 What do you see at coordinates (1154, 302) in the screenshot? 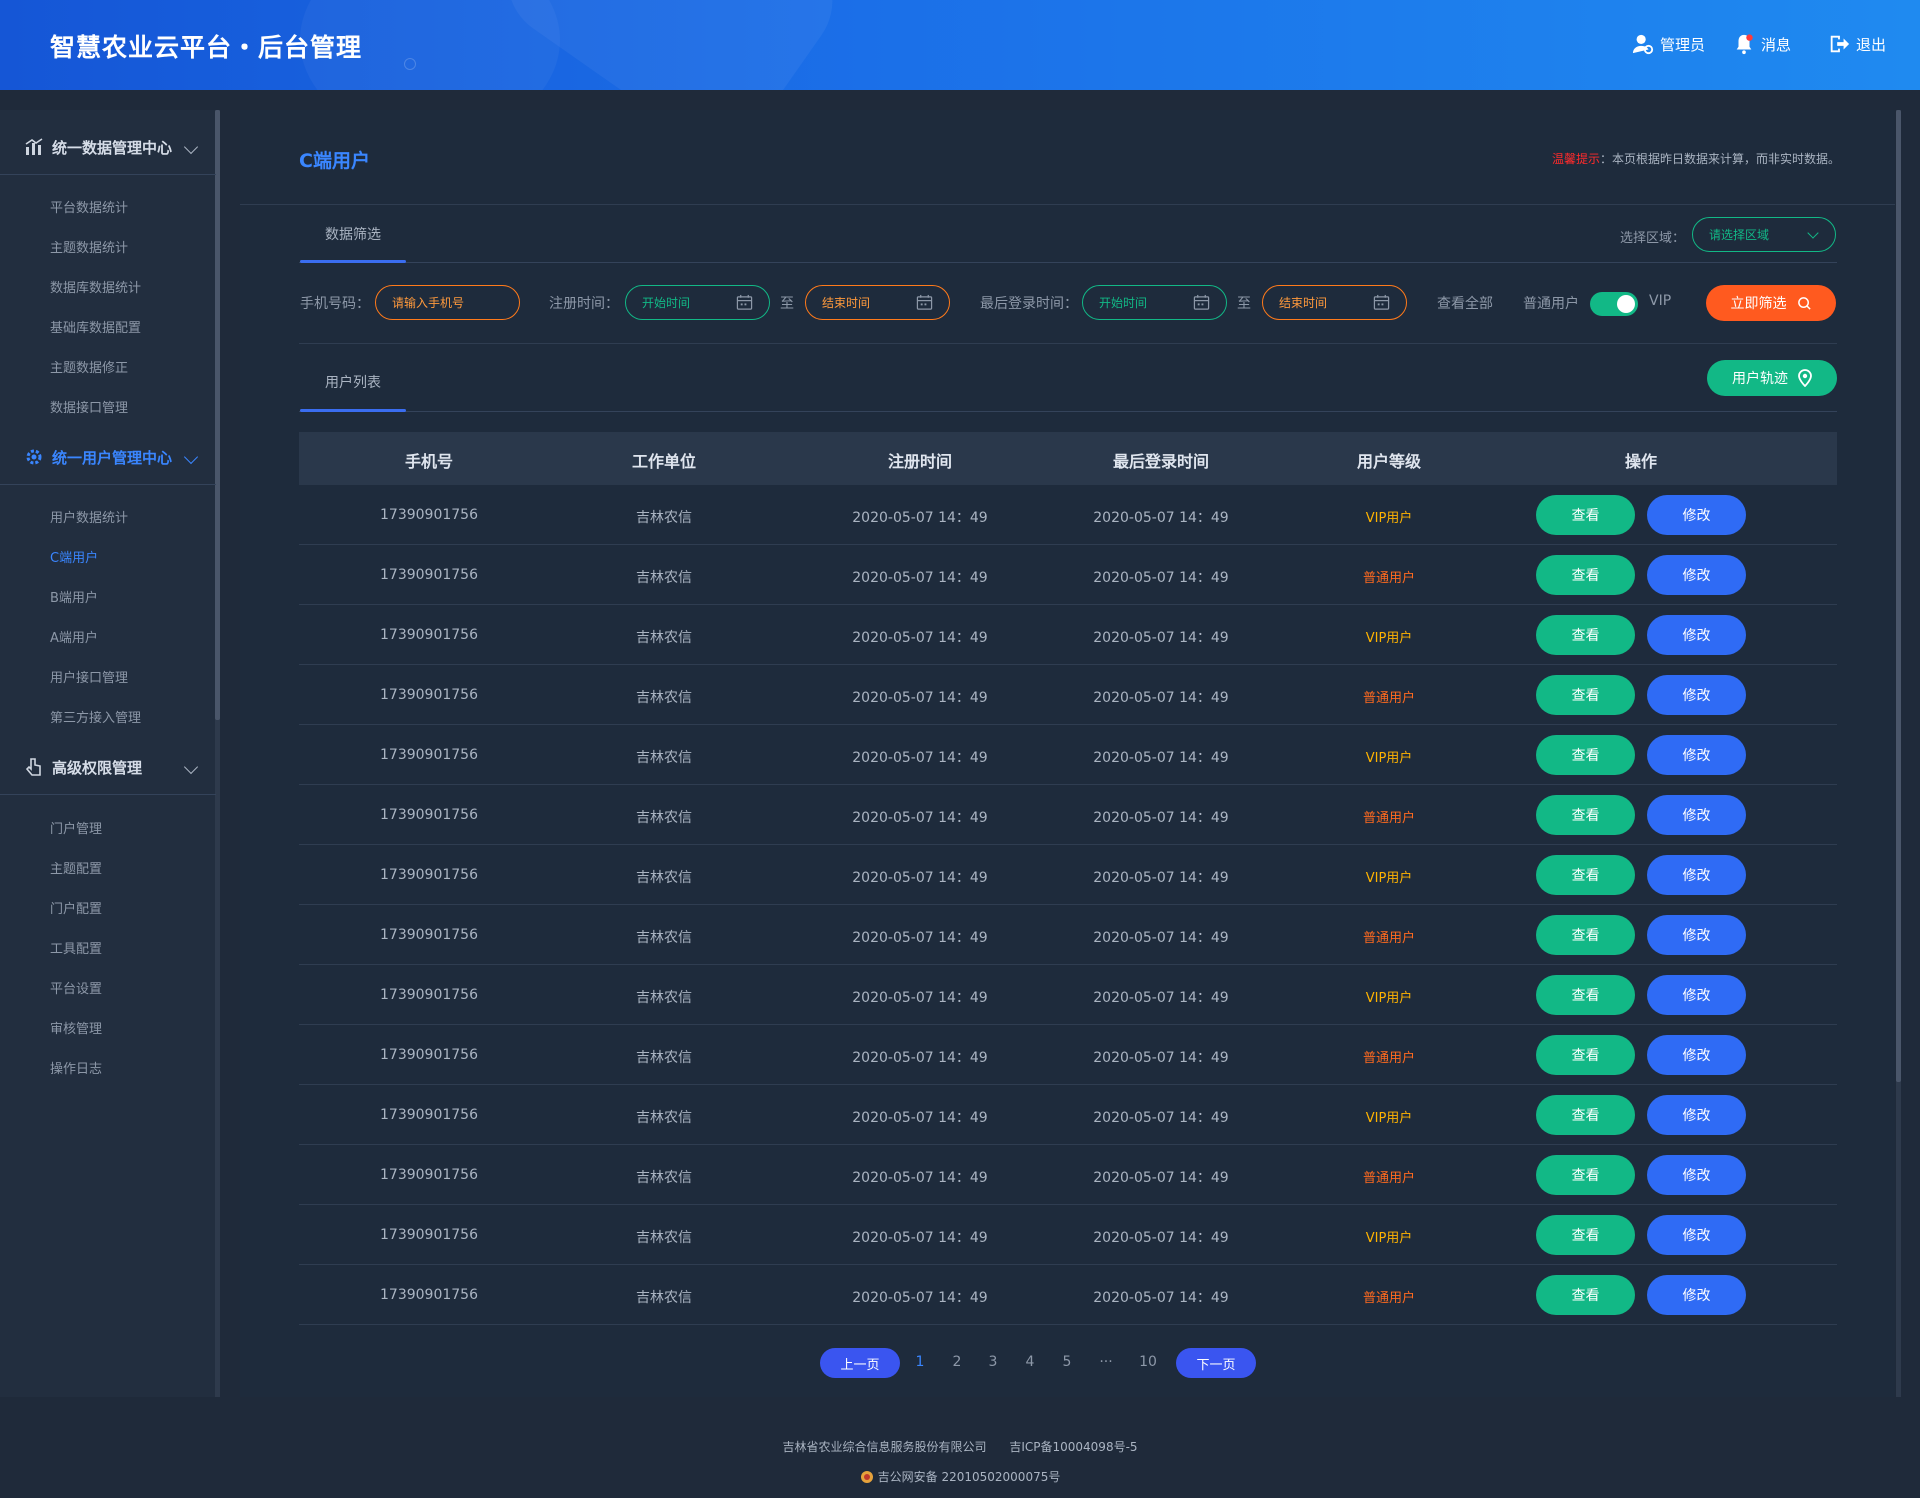
I see `login-start-input: 开始时间` at bounding box center [1154, 302].